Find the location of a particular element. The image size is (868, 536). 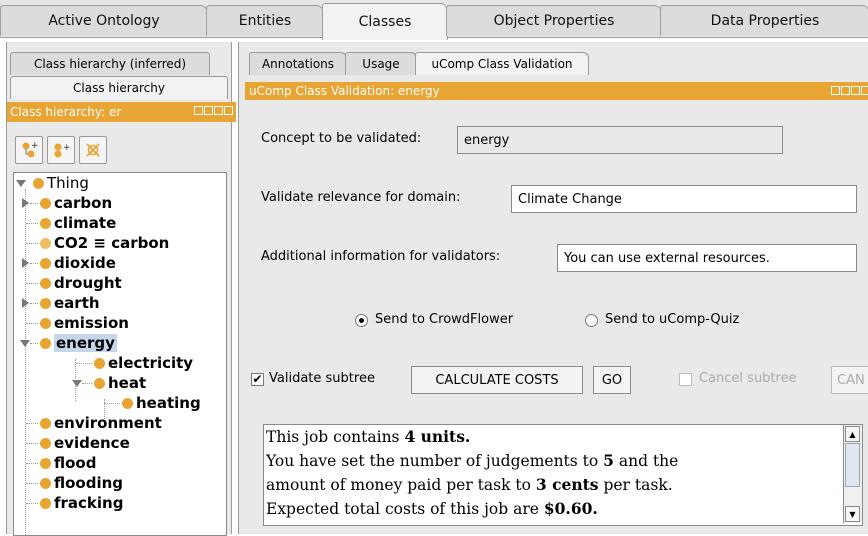

tab-usage: Usage is located at coordinates (381, 63).